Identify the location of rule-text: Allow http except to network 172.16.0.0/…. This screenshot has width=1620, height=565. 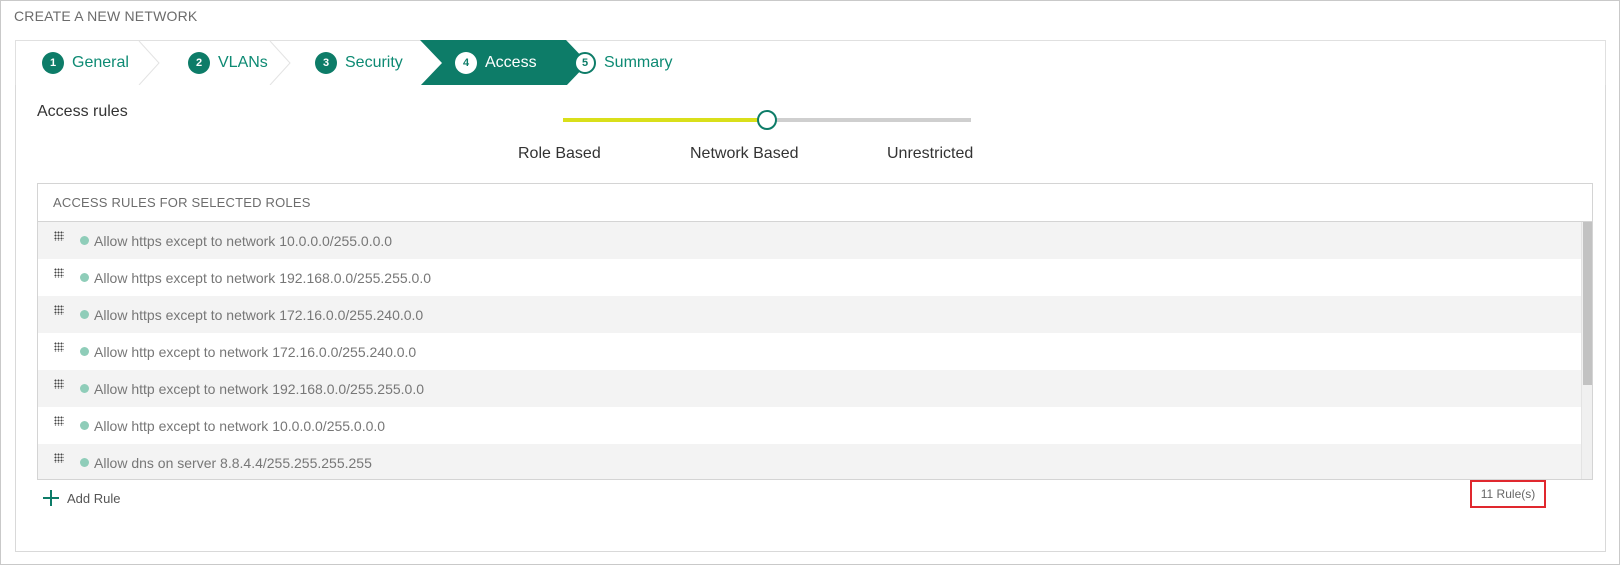
(255, 351).